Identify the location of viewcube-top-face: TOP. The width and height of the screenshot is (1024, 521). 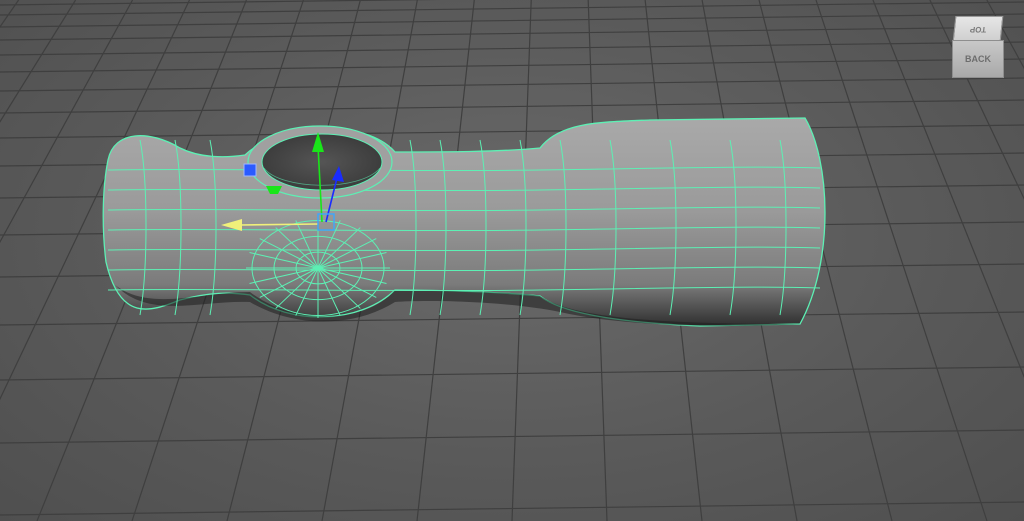
(978, 29).